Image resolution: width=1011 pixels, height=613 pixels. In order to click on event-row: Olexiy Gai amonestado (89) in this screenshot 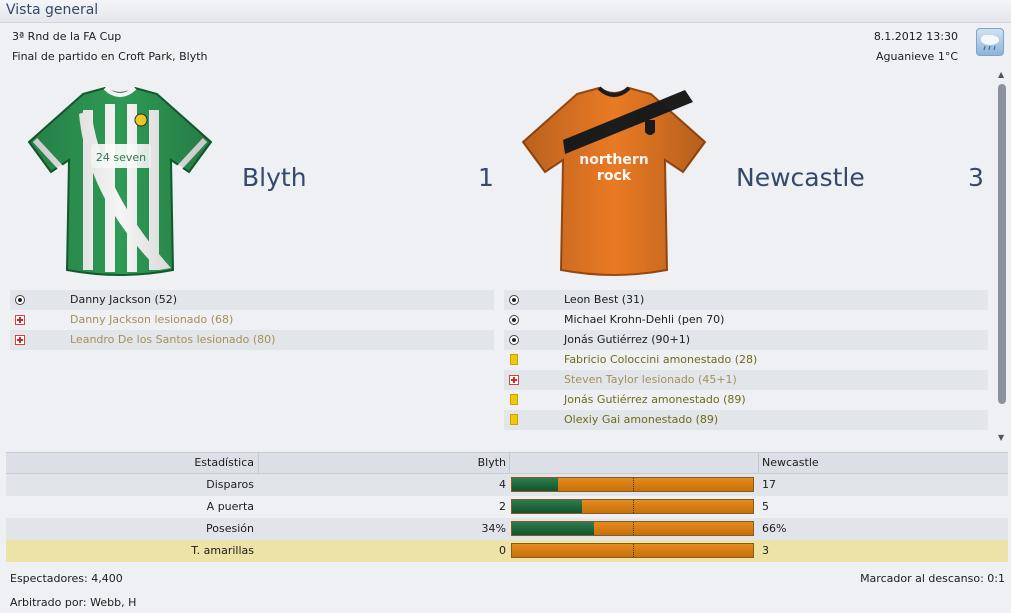, I will do `click(746, 420)`.